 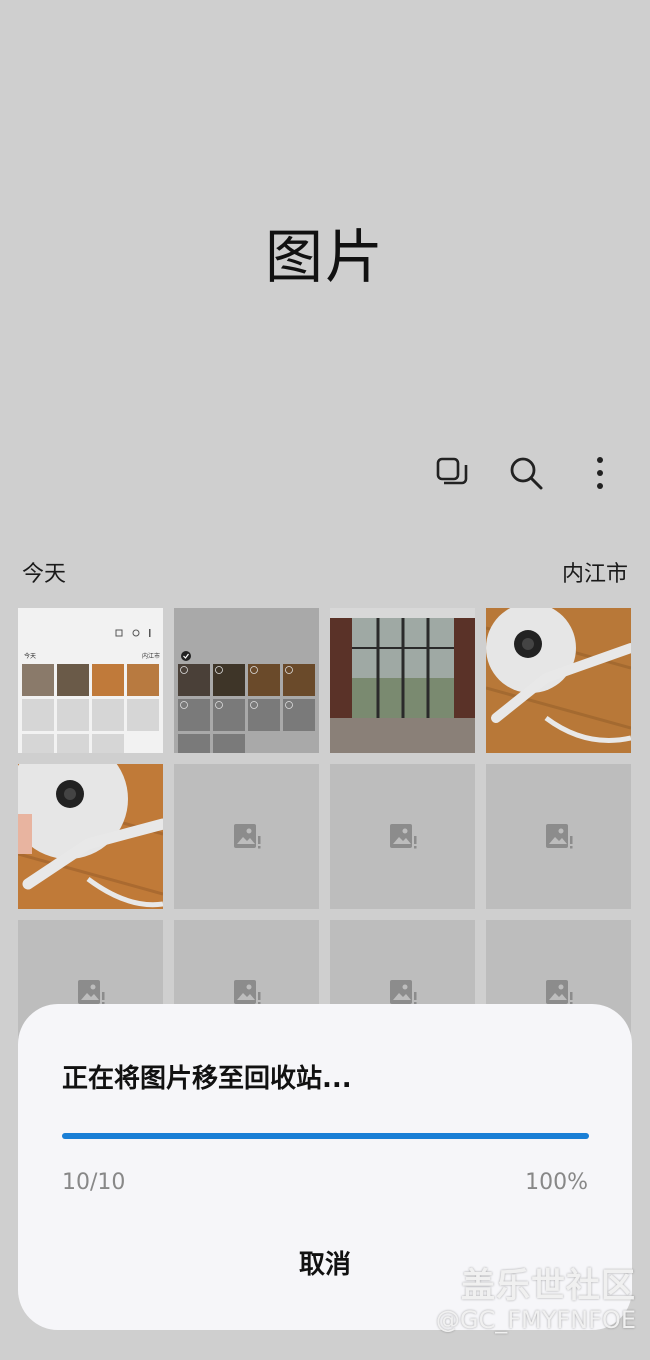 What do you see at coordinates (535, 1320) in the screenshot?
I see `watermark-user: @GC_FMYFNFOE` at bounding box center [535, 1320].